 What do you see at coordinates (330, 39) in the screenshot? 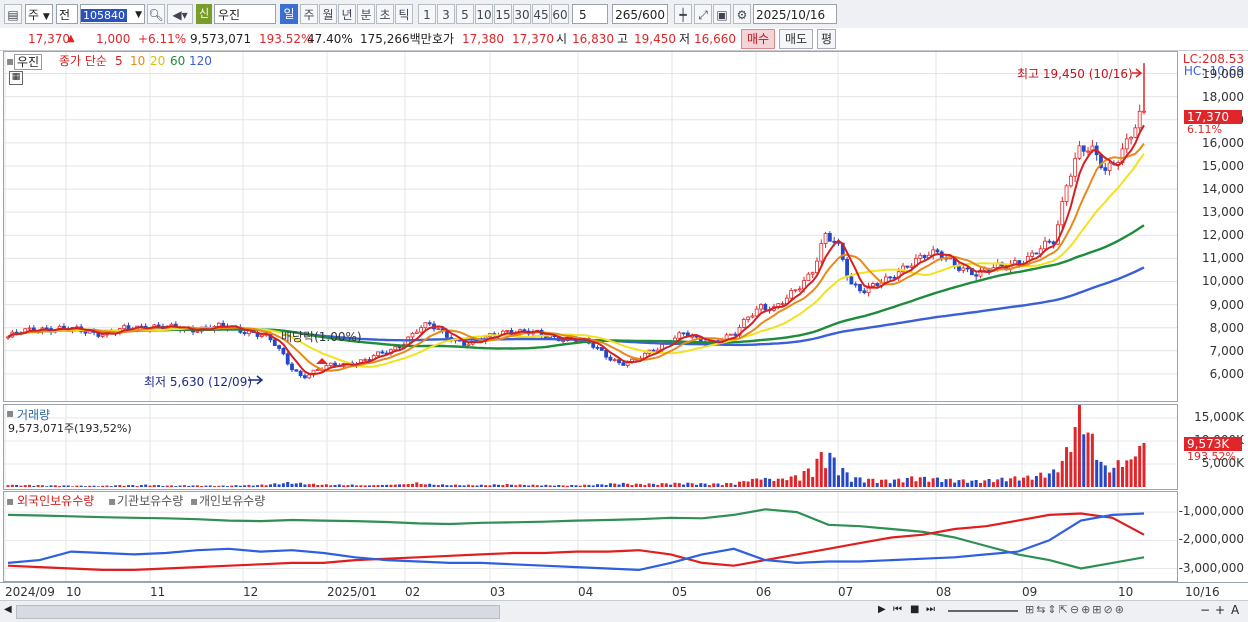
I see `turnover-rate: 47.40%` at bounding box center [330, 39].